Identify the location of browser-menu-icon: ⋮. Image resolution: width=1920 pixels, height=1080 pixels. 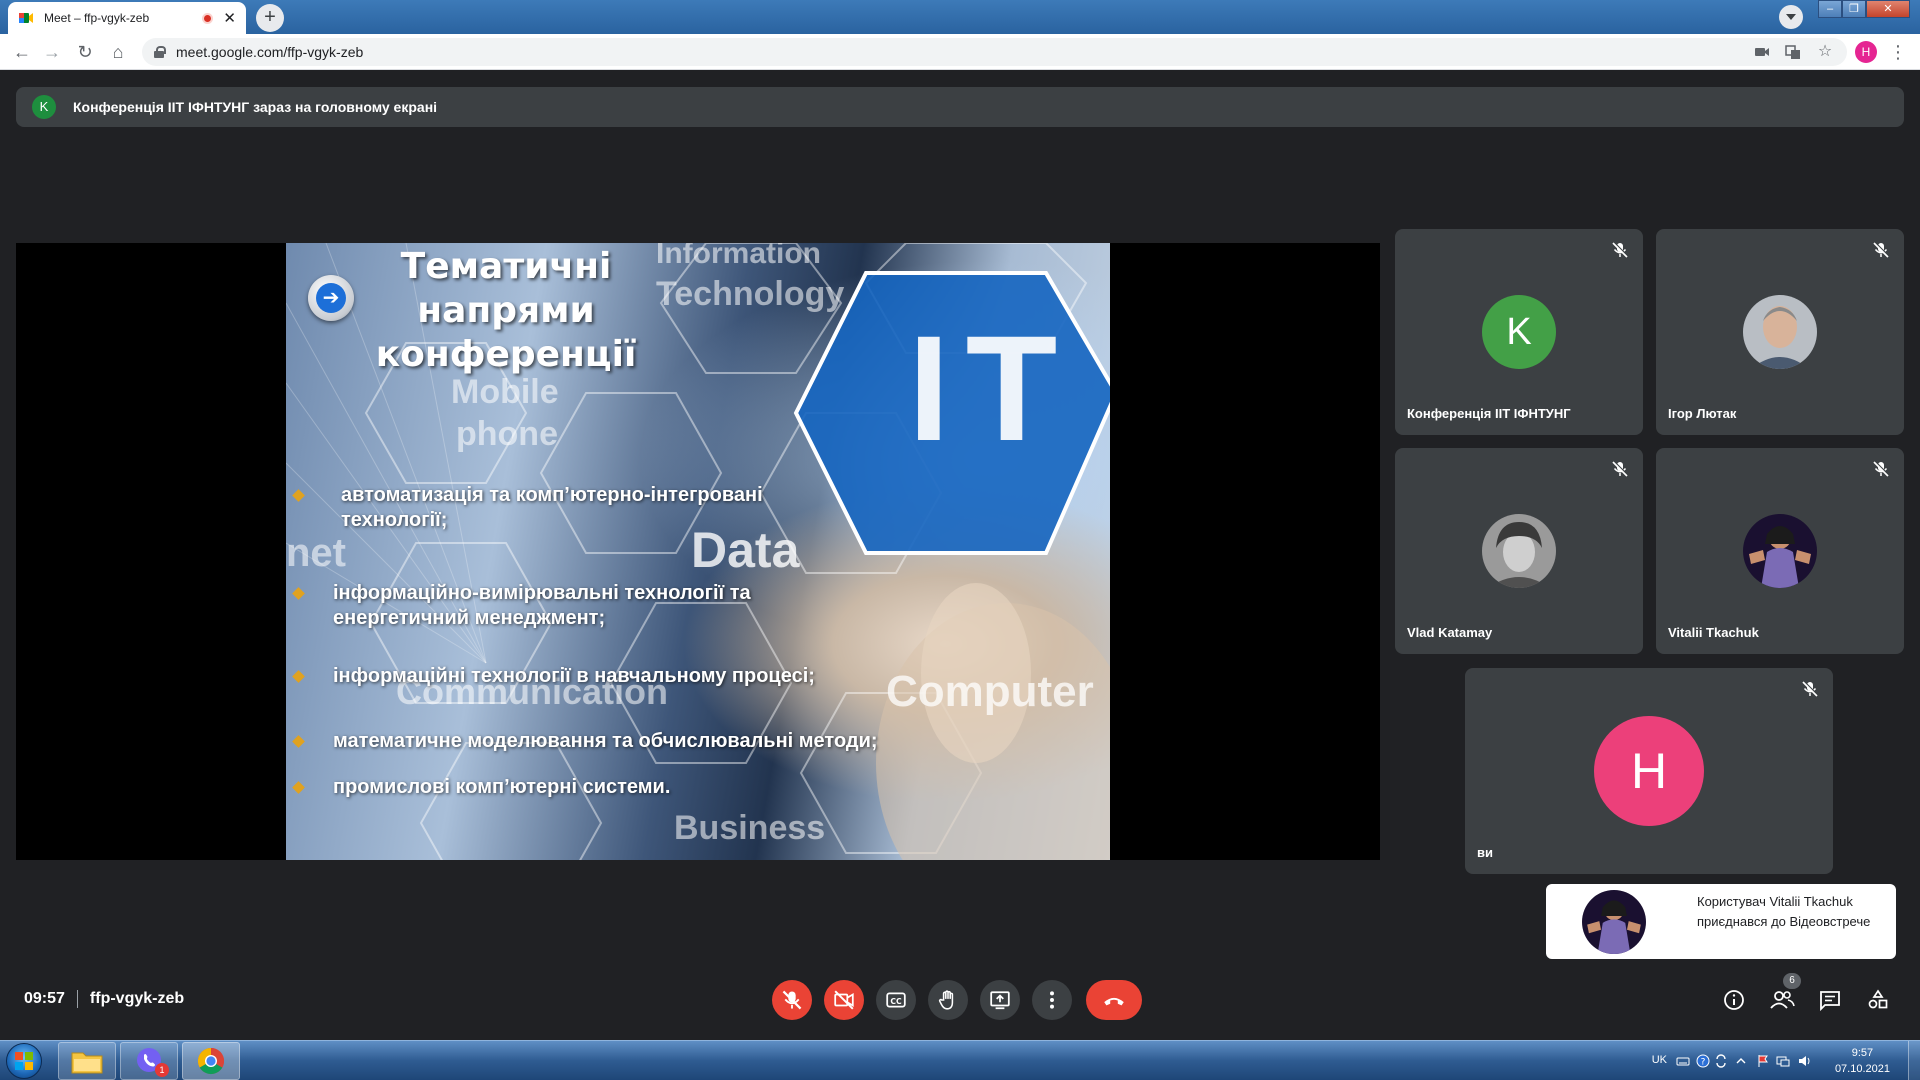
(1898, 52).